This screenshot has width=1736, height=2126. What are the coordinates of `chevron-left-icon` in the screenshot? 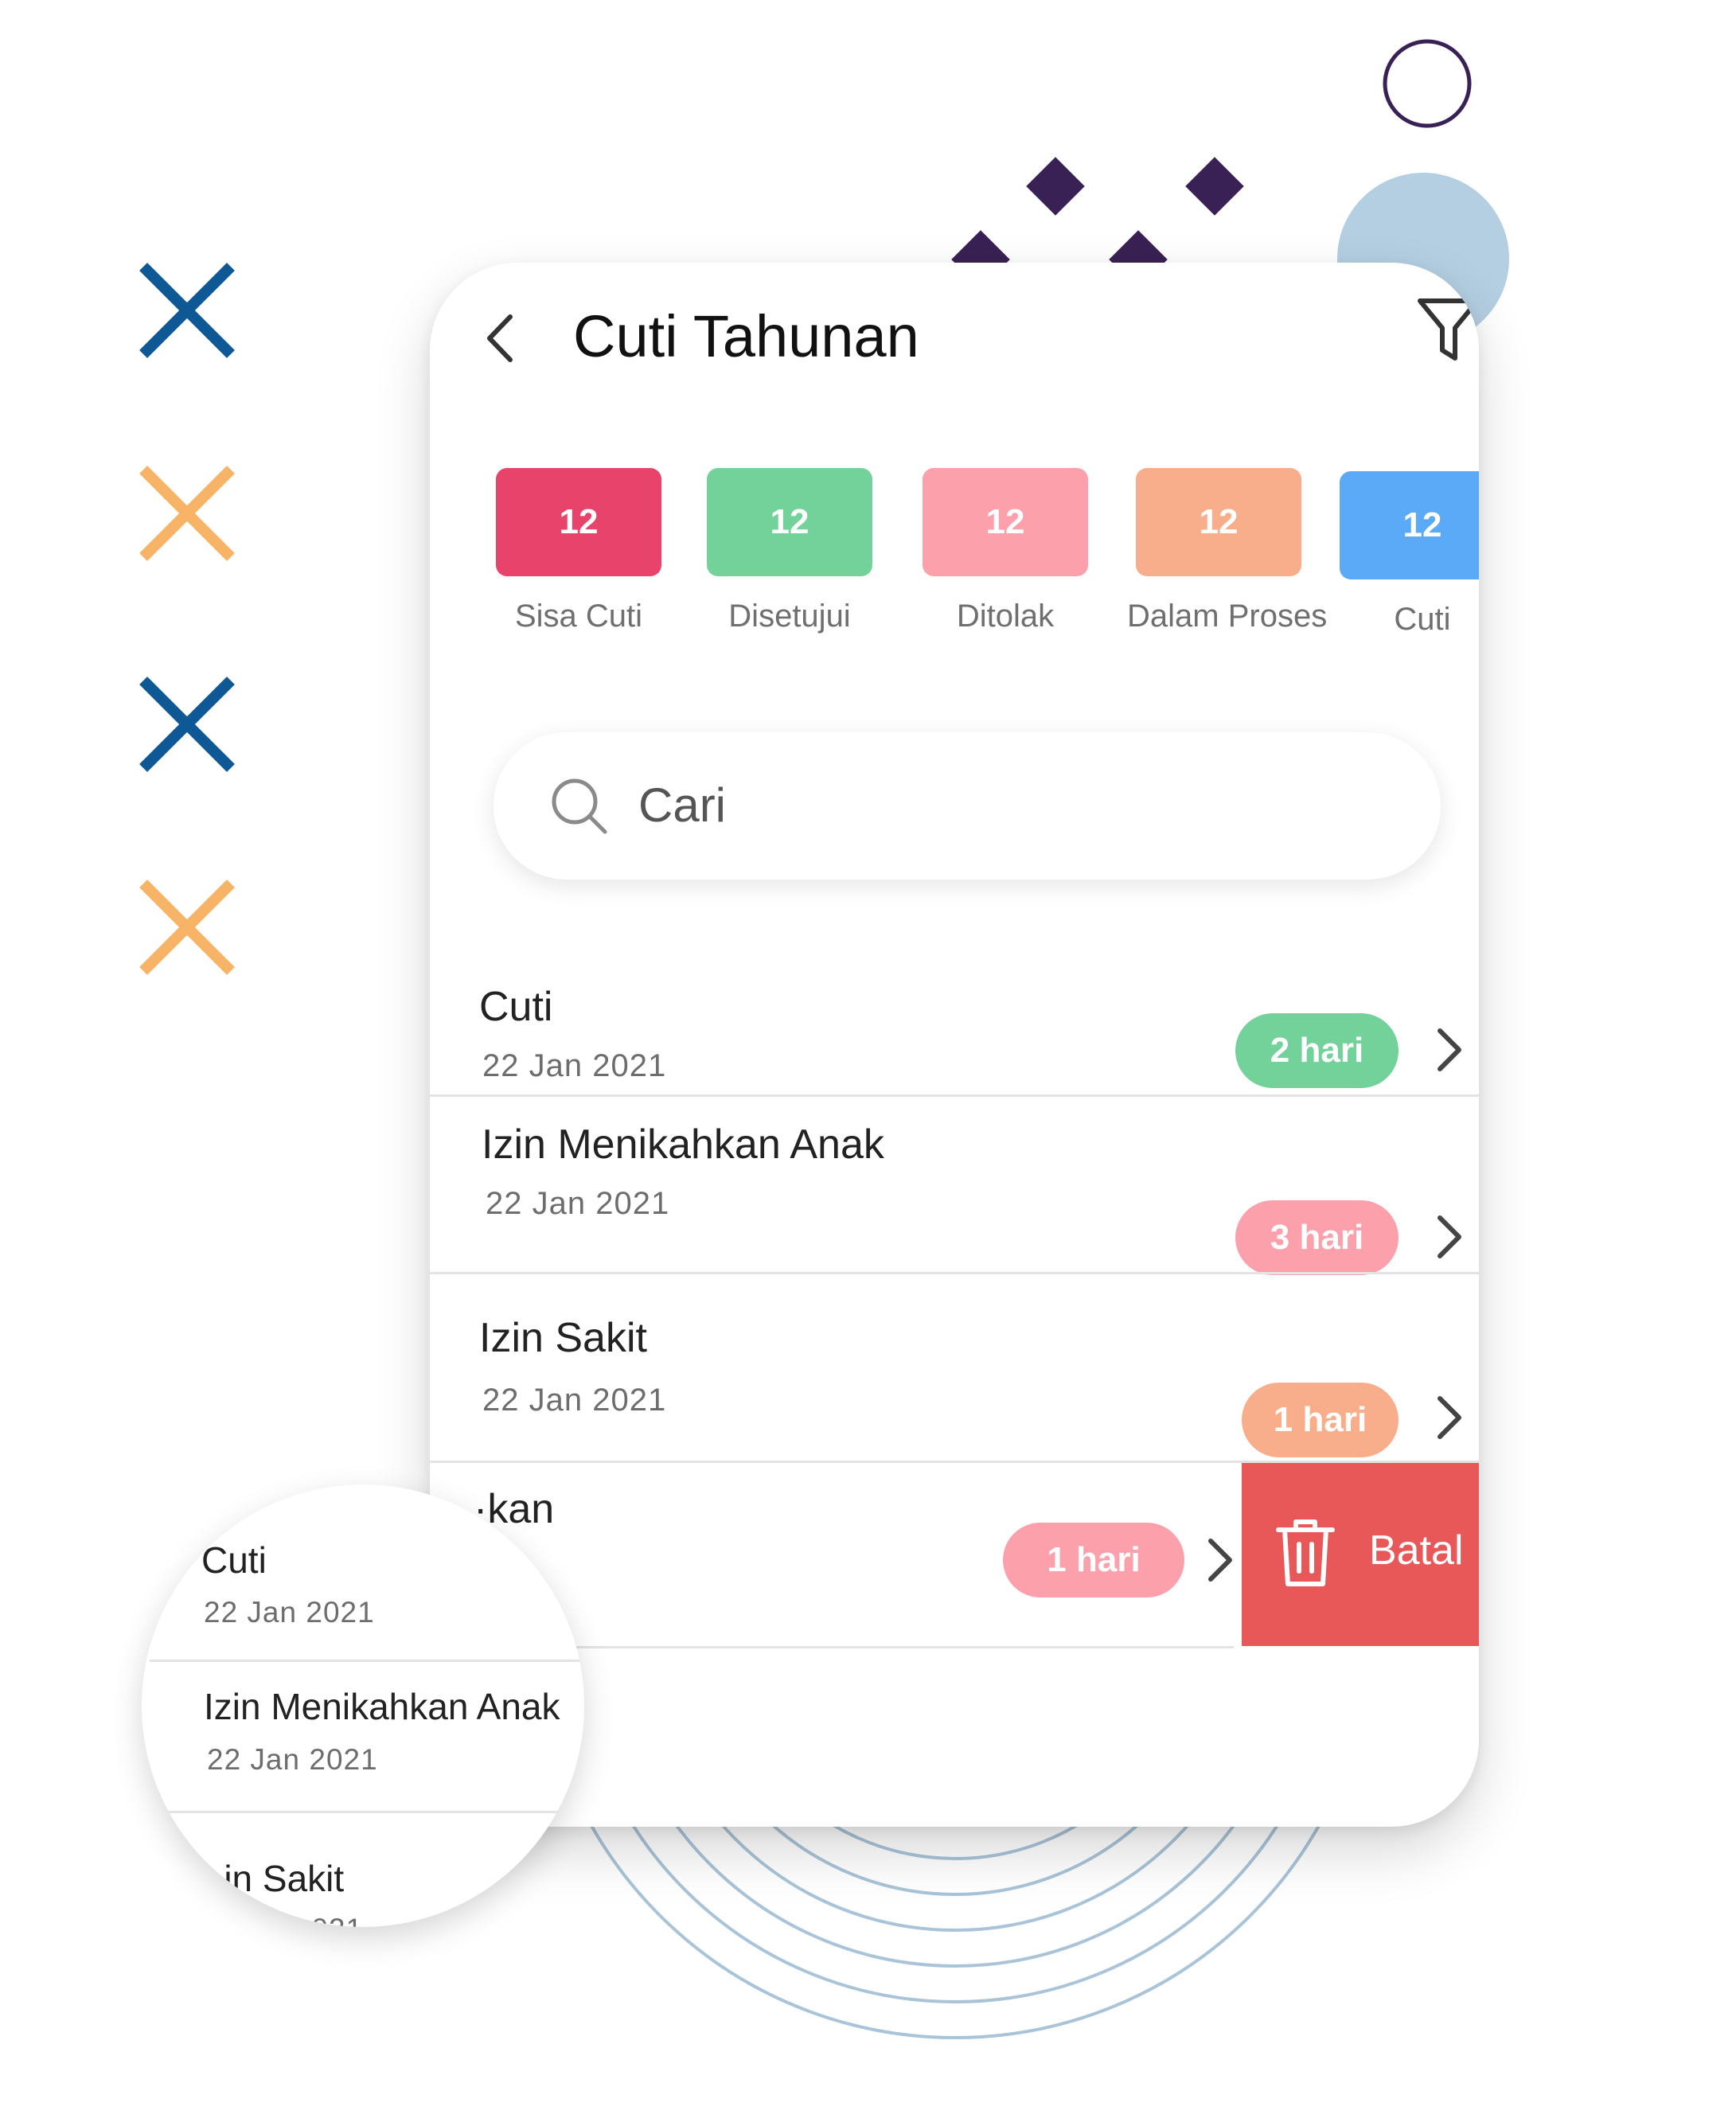 It's located at (500, 338).